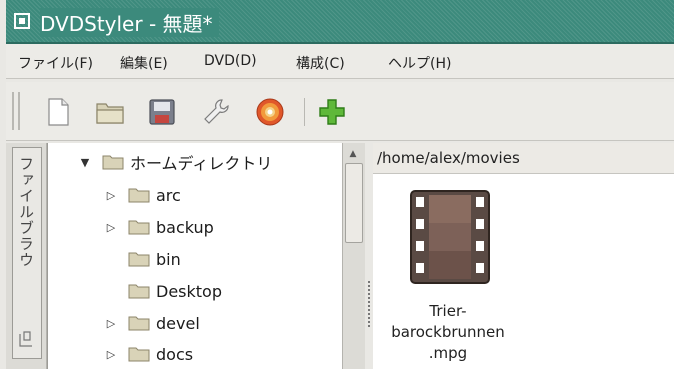 This screenshot has width=674, height=369. What do you see at coordinates (523, 158) in the screenshot?
I see `path-bar: /home/alex/movies` at bounding box center [523, 158].